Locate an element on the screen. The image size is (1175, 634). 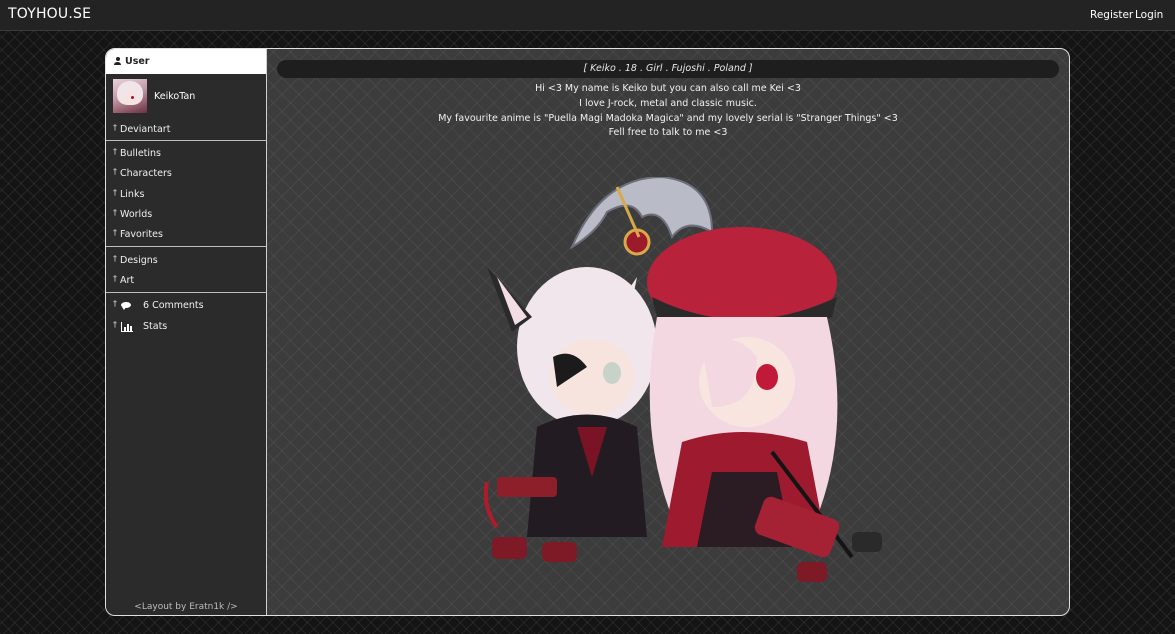
site-logo: TOYHOU.SE is located at coordinates (49, 14).